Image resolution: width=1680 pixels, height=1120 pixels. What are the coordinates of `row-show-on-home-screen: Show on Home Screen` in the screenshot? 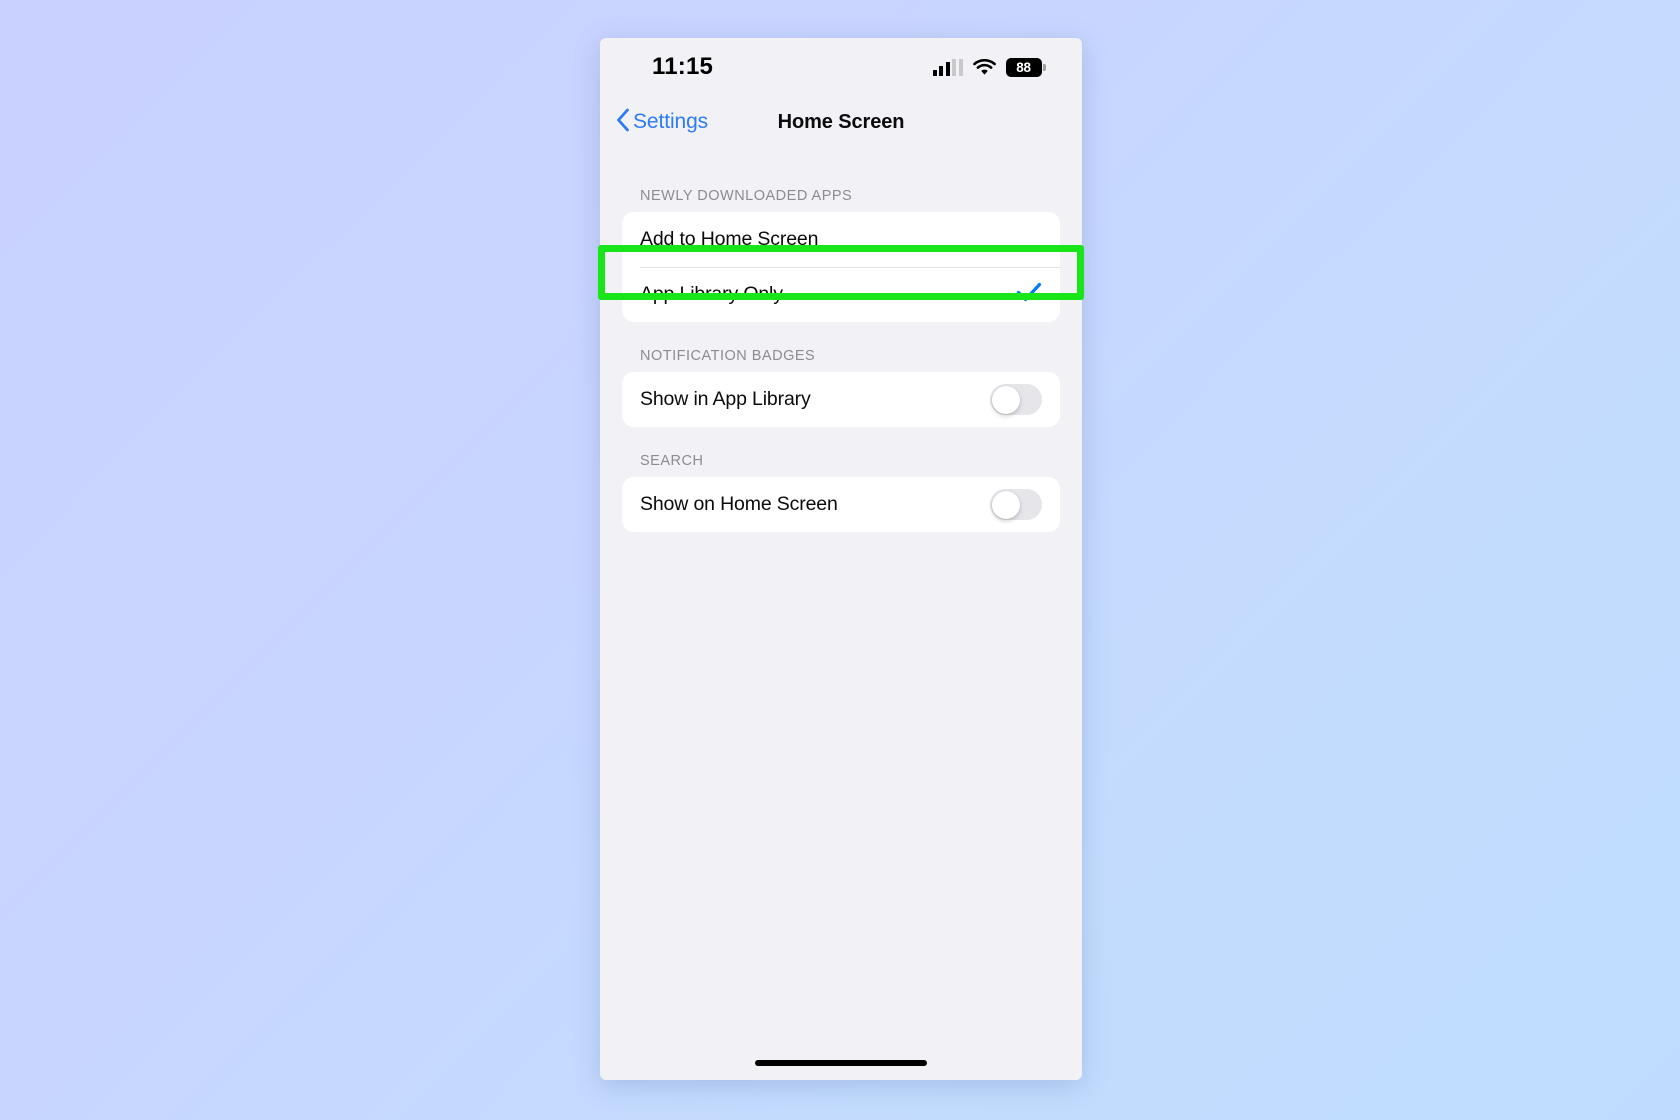 It's located at (841, 504).